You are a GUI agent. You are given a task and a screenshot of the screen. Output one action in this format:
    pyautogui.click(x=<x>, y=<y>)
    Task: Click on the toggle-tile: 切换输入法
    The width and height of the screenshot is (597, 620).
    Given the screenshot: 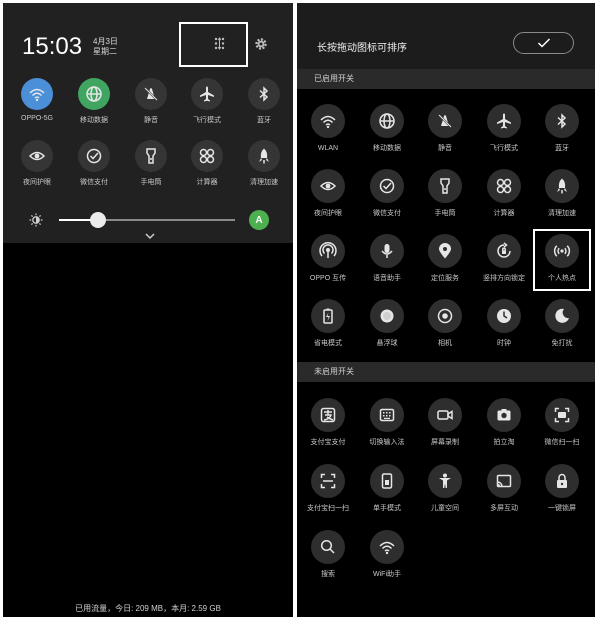 What is the action you would take?
    pyautogui.click(x=387, y=422)
    